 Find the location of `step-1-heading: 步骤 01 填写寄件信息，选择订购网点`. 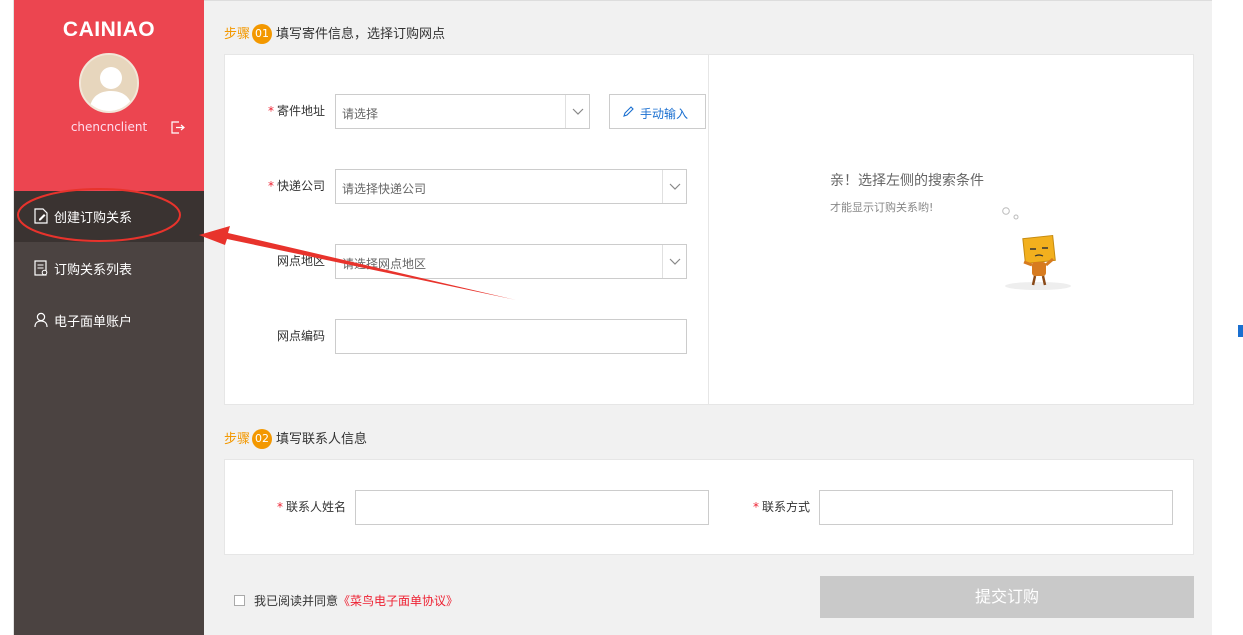

step-1-heading: 步骤 01 填写寄件信息，选择订购网点 is located at coordinates (334, 34).